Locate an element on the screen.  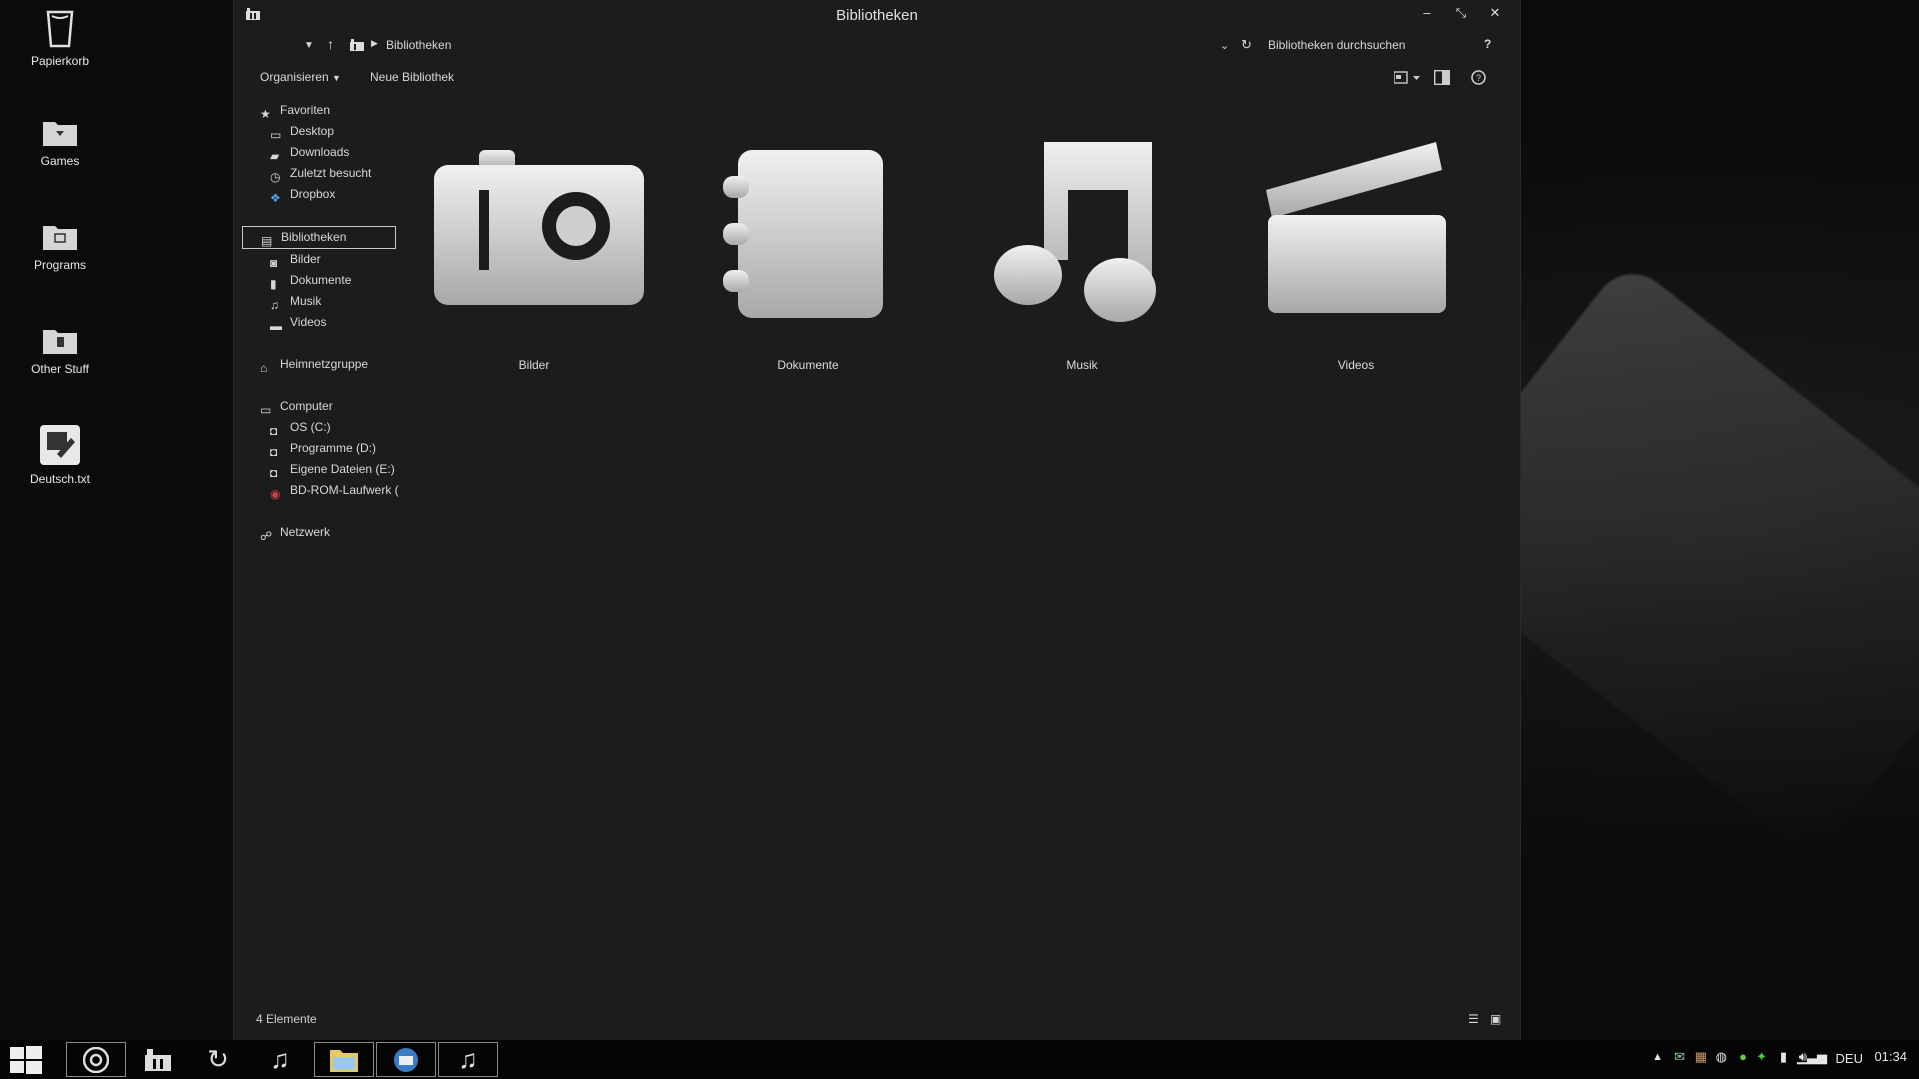
nav-item-bd-rom: ◉ BD-ROM-Laufwerk ( is located at coordinates (322, 490).